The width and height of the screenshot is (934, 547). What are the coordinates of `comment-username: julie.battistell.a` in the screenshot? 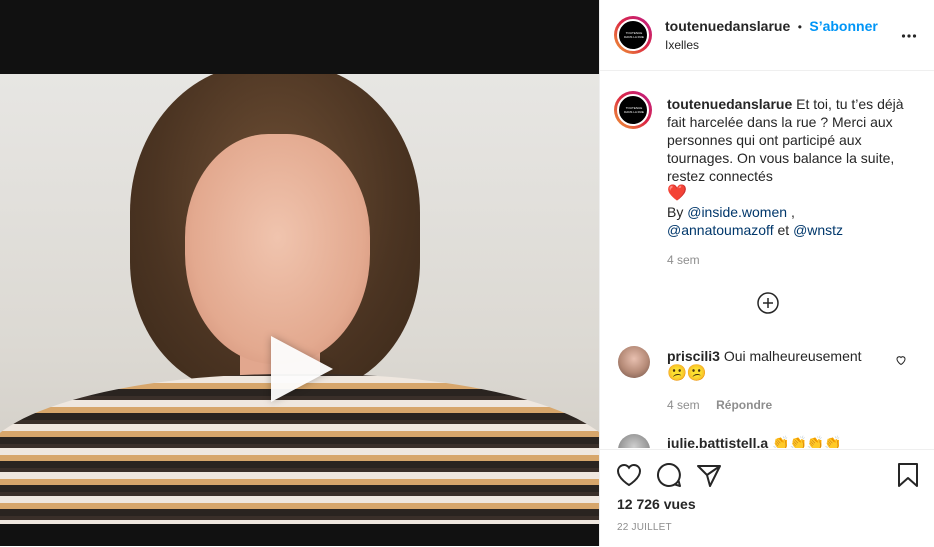 It's located at (717, 441).